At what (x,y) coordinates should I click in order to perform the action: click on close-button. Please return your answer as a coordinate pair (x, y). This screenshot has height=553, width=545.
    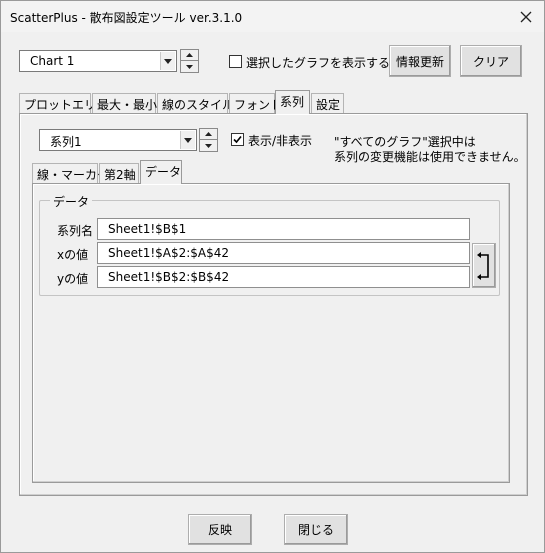
    Looking at the image, I should click on (526, 16).